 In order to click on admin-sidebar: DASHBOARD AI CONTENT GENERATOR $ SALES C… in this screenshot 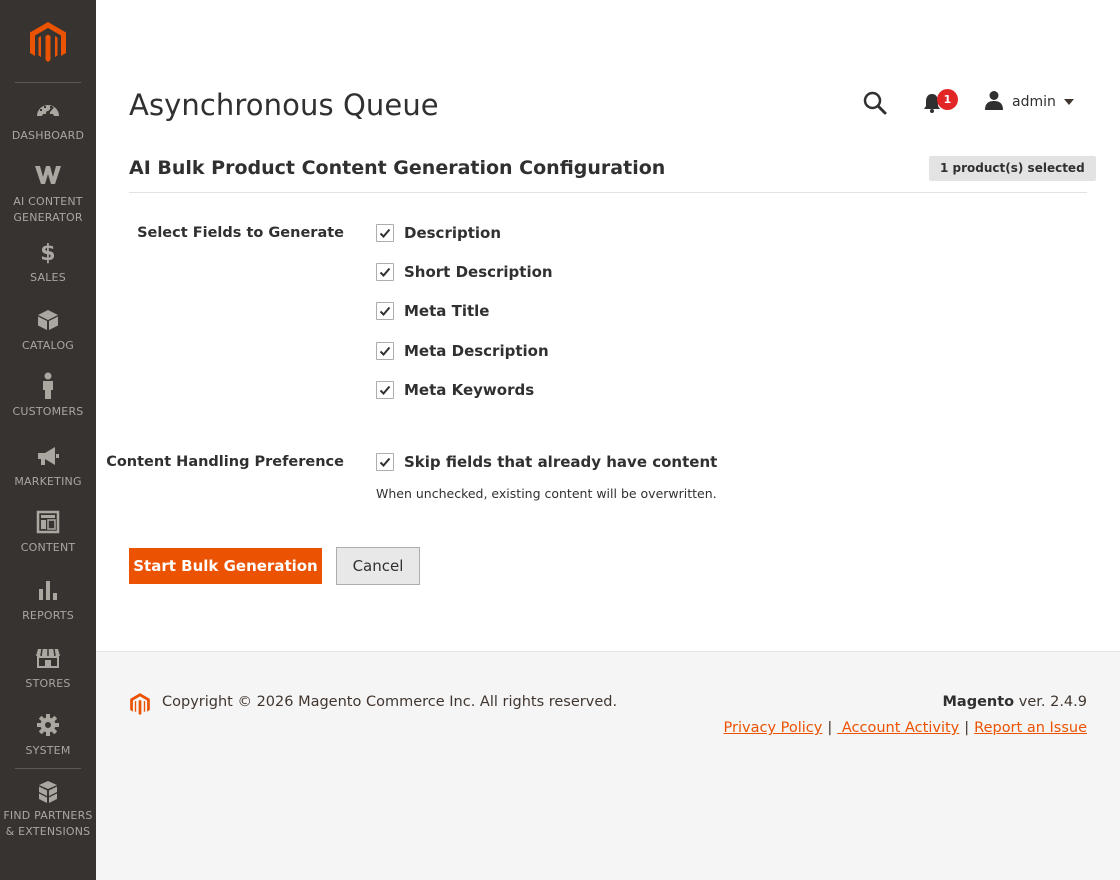, I will do `click(48, 440)`.